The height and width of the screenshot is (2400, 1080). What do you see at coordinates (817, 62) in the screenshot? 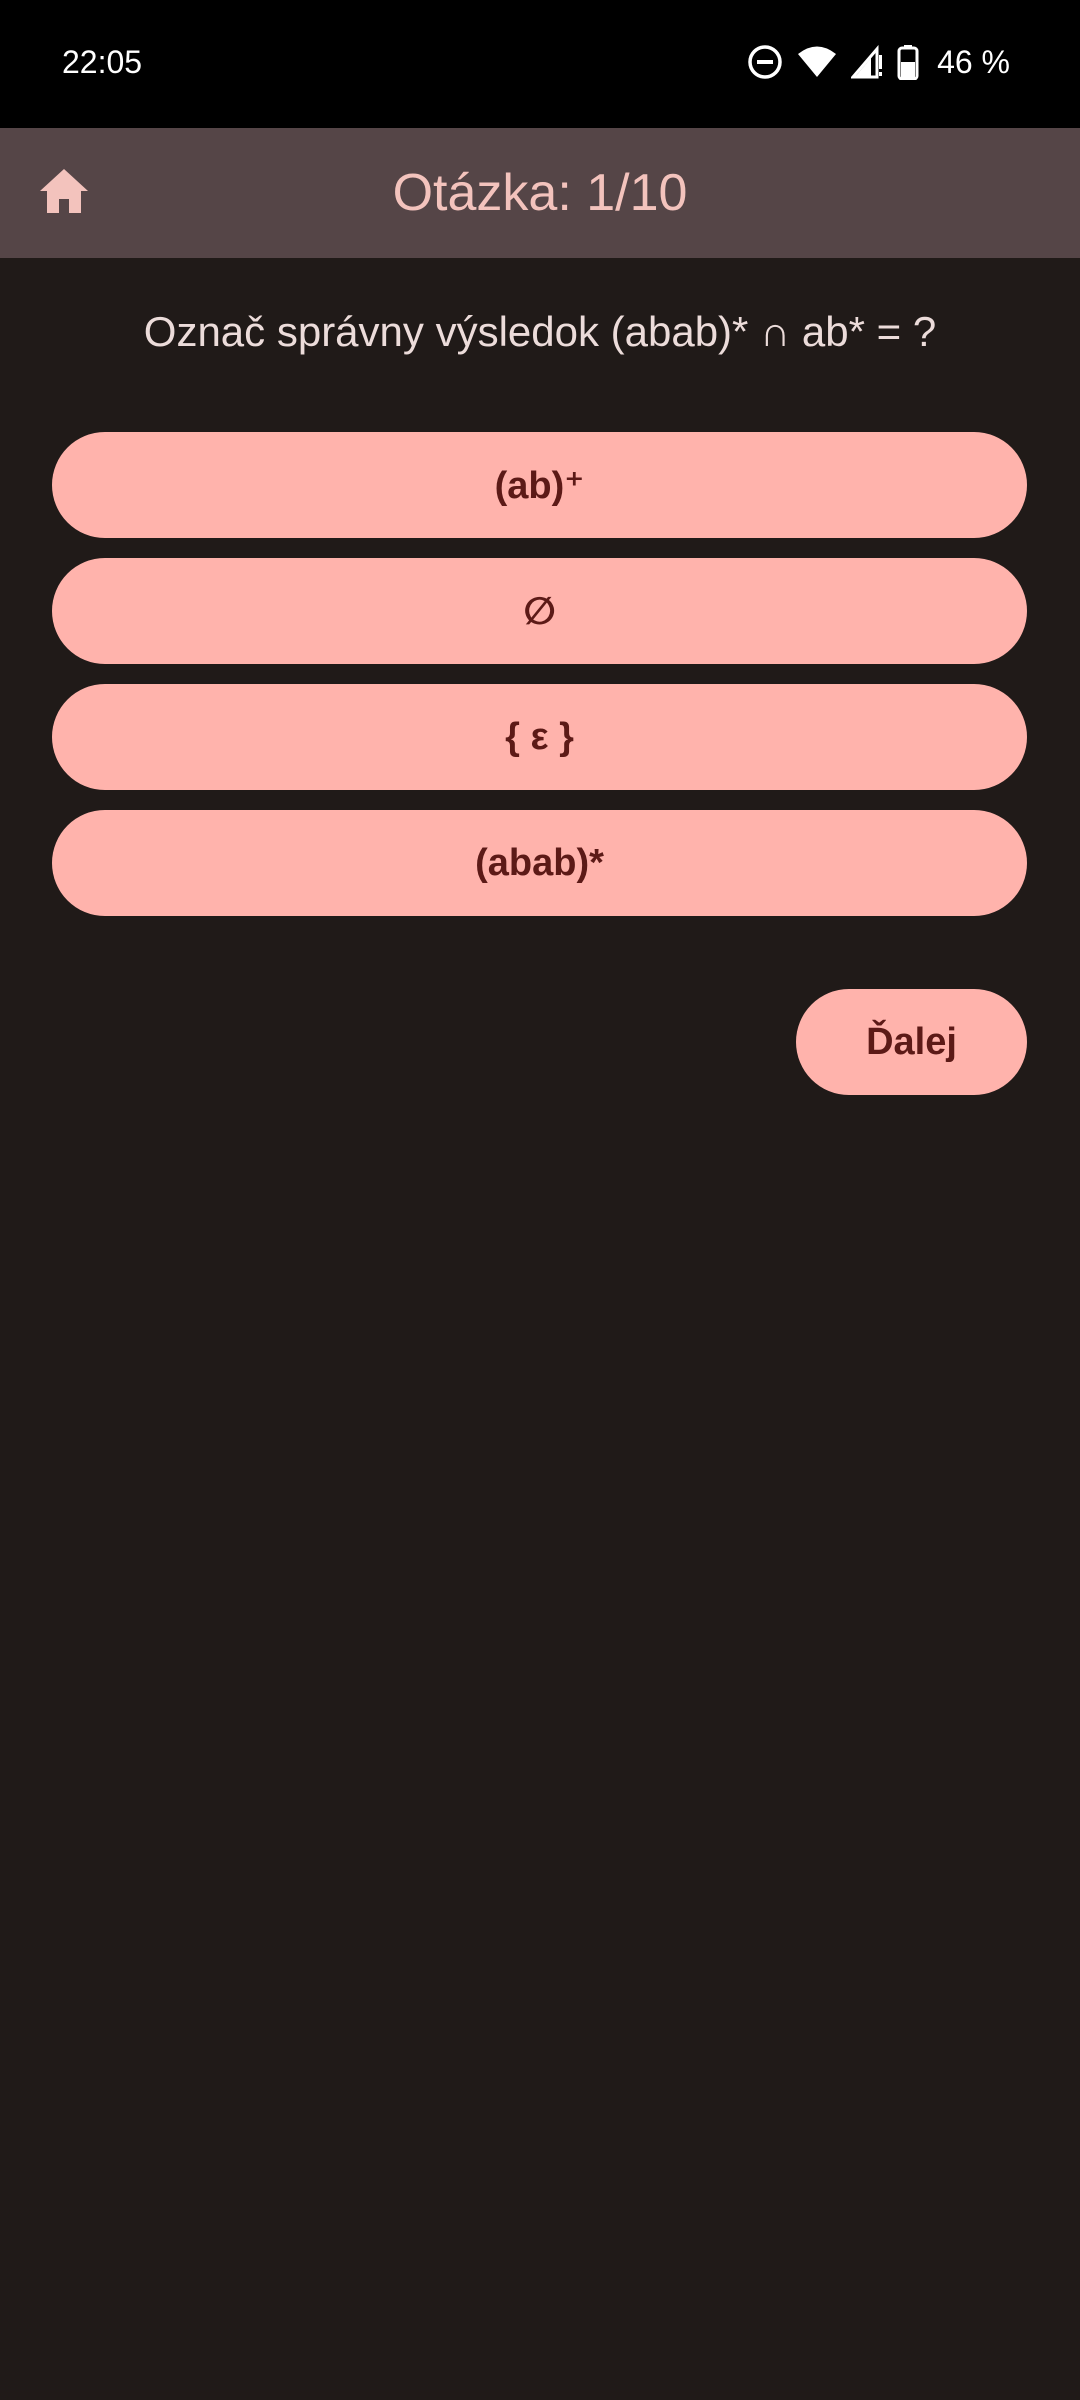
I see `wifi-icon` at bounding box center [817, 62].